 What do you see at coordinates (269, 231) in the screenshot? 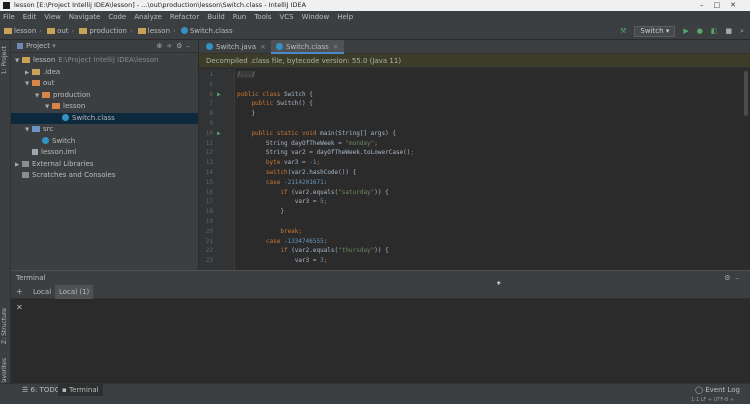
I see `code-line: break;` at bounding box center [269, 231].